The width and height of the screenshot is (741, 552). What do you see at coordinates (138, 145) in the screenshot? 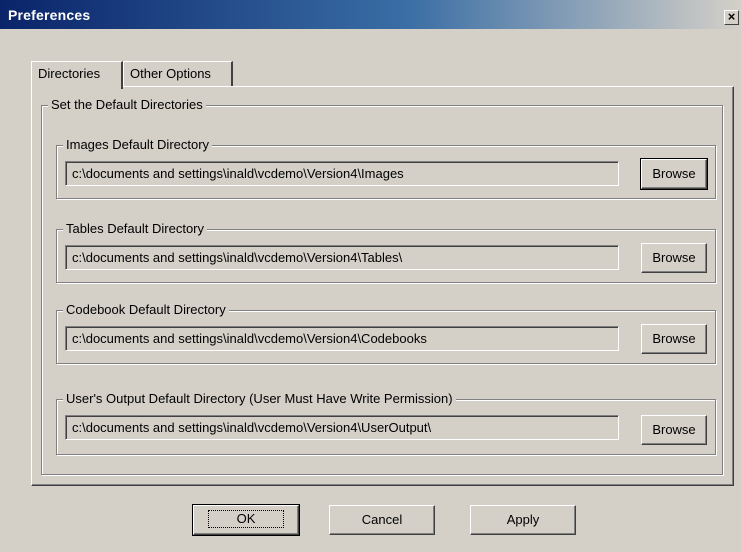
I see `images-directory-label: Images Default Directory` at bounding box center [138, 145].